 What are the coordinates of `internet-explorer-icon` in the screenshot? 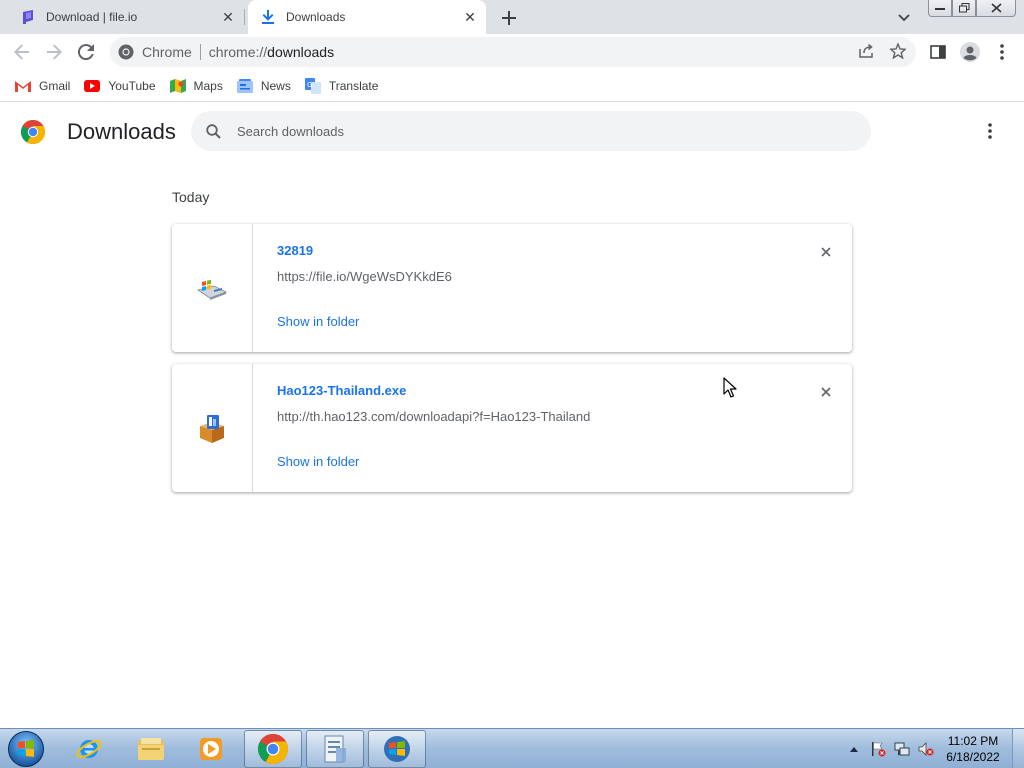 It's located at (89, 749).